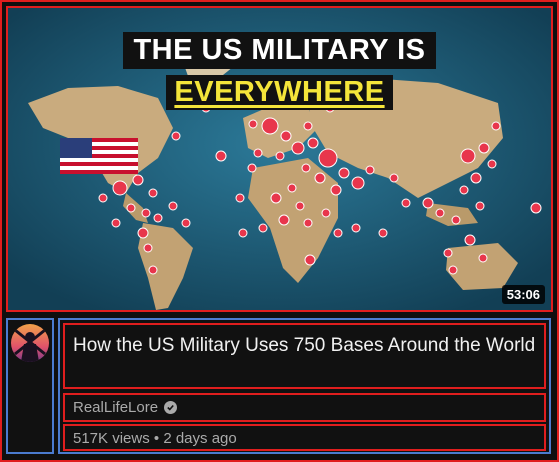  Describe the element at coordinates (304, 407) in the screenshot. I see `channel-name-row: RealLifeLore` at that location.